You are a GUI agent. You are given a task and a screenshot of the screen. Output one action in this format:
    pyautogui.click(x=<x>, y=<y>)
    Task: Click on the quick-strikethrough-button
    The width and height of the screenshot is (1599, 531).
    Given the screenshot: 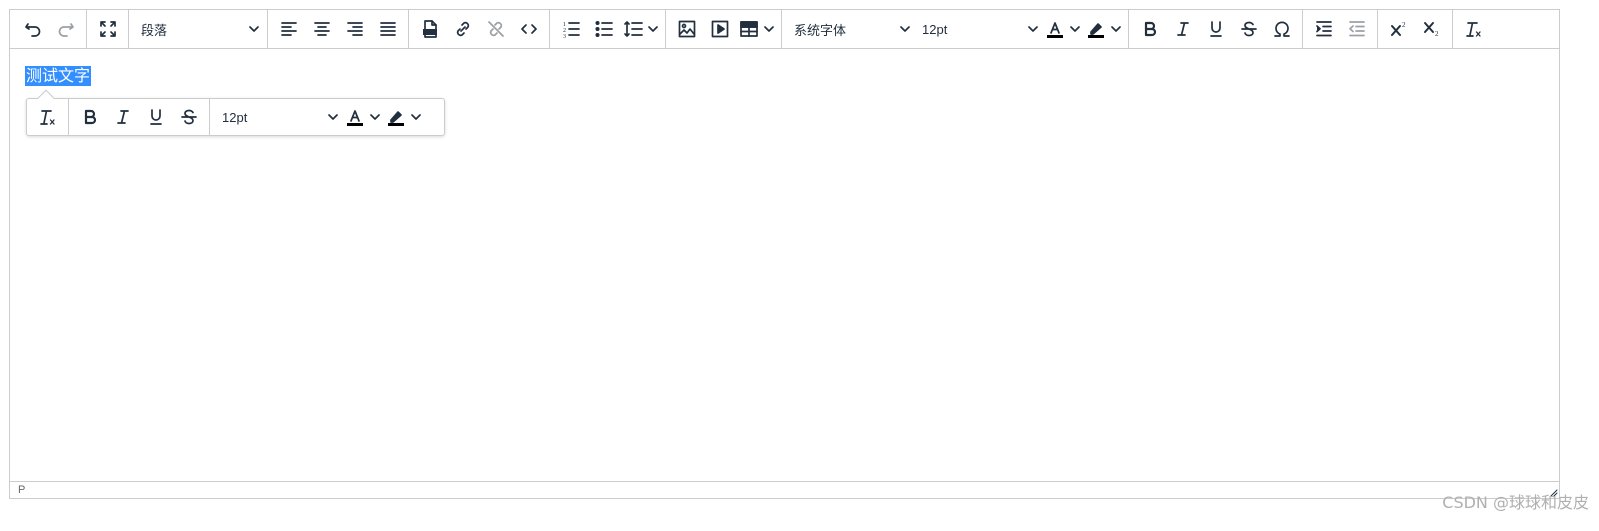 What is the action you would take?
    pyautogui.click(x=188, y=117)
    